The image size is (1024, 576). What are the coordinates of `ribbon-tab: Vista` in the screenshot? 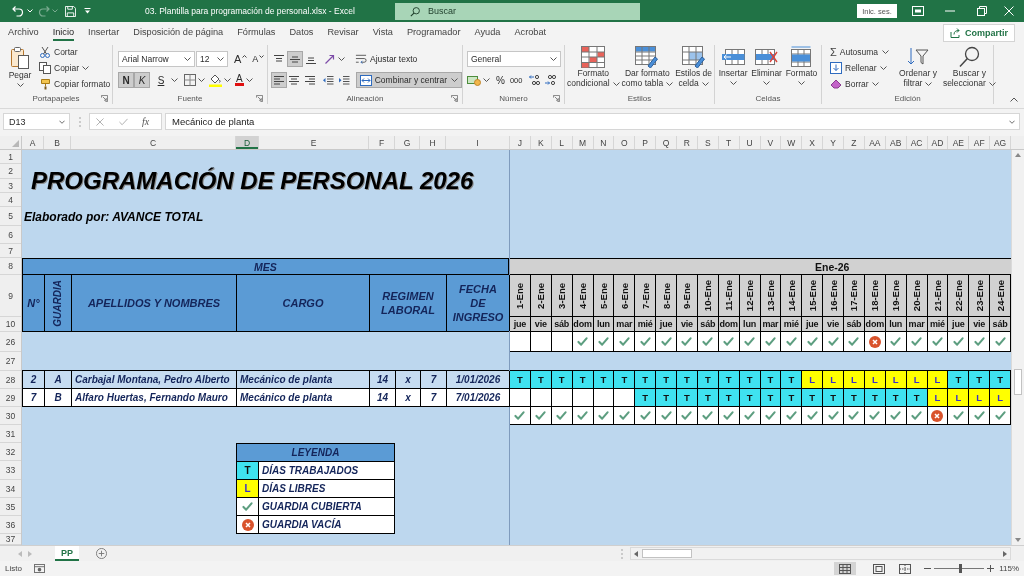 It's located at (382, 33).